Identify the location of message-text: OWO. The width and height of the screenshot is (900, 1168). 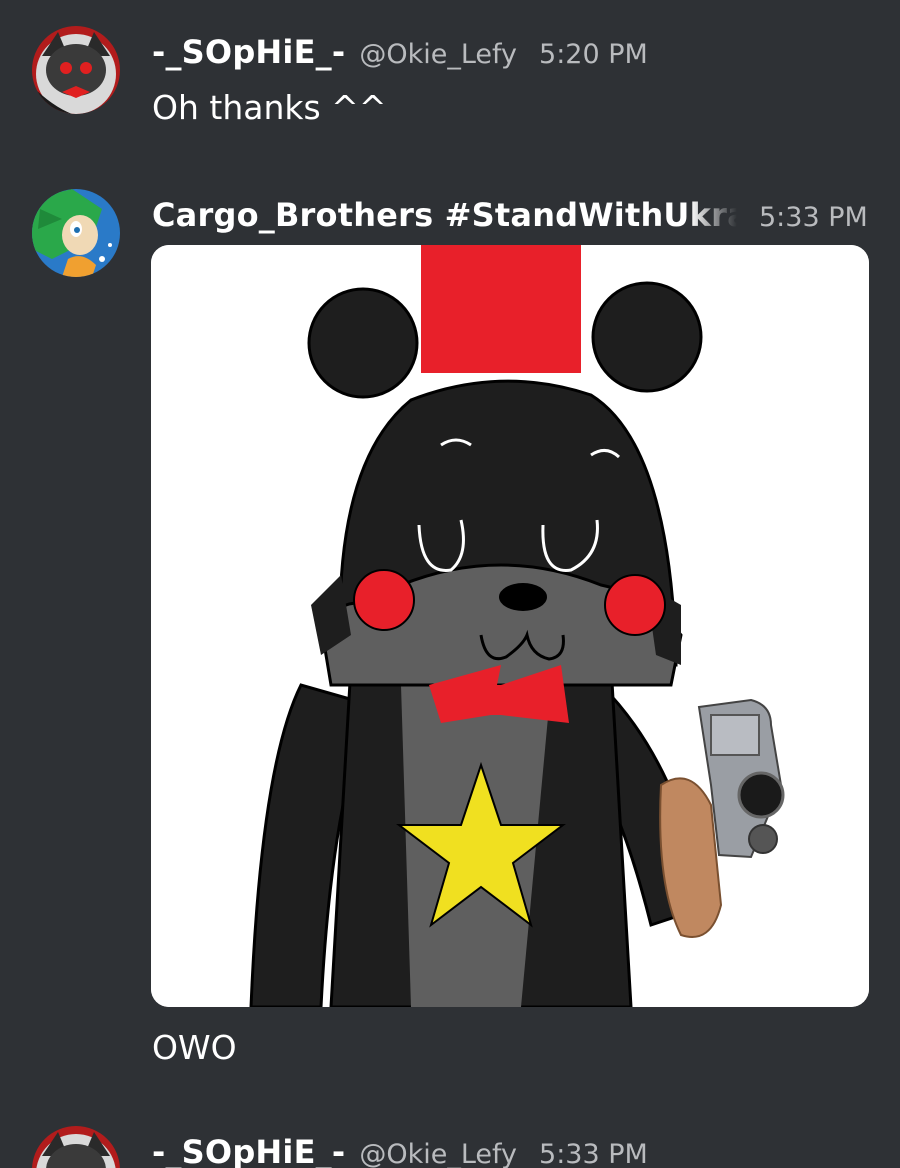
(194, 1047).